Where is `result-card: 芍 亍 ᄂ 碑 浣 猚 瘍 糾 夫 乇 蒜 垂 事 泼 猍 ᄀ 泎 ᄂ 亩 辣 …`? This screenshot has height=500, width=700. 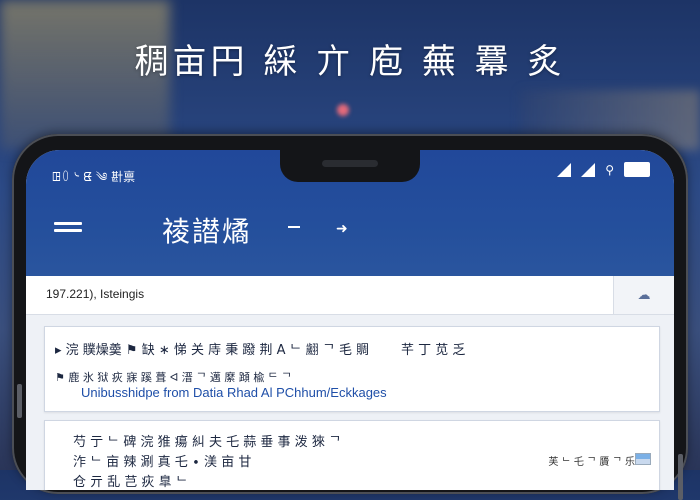 result-card: 芍 亍 ᄂ 碑 浣 猚 瘍 糾 夫 乇 蒜 垂 事 泼 猍 ᄀ 泎 ᄂ 亩 辣 … is located at coordinates (352, 455).